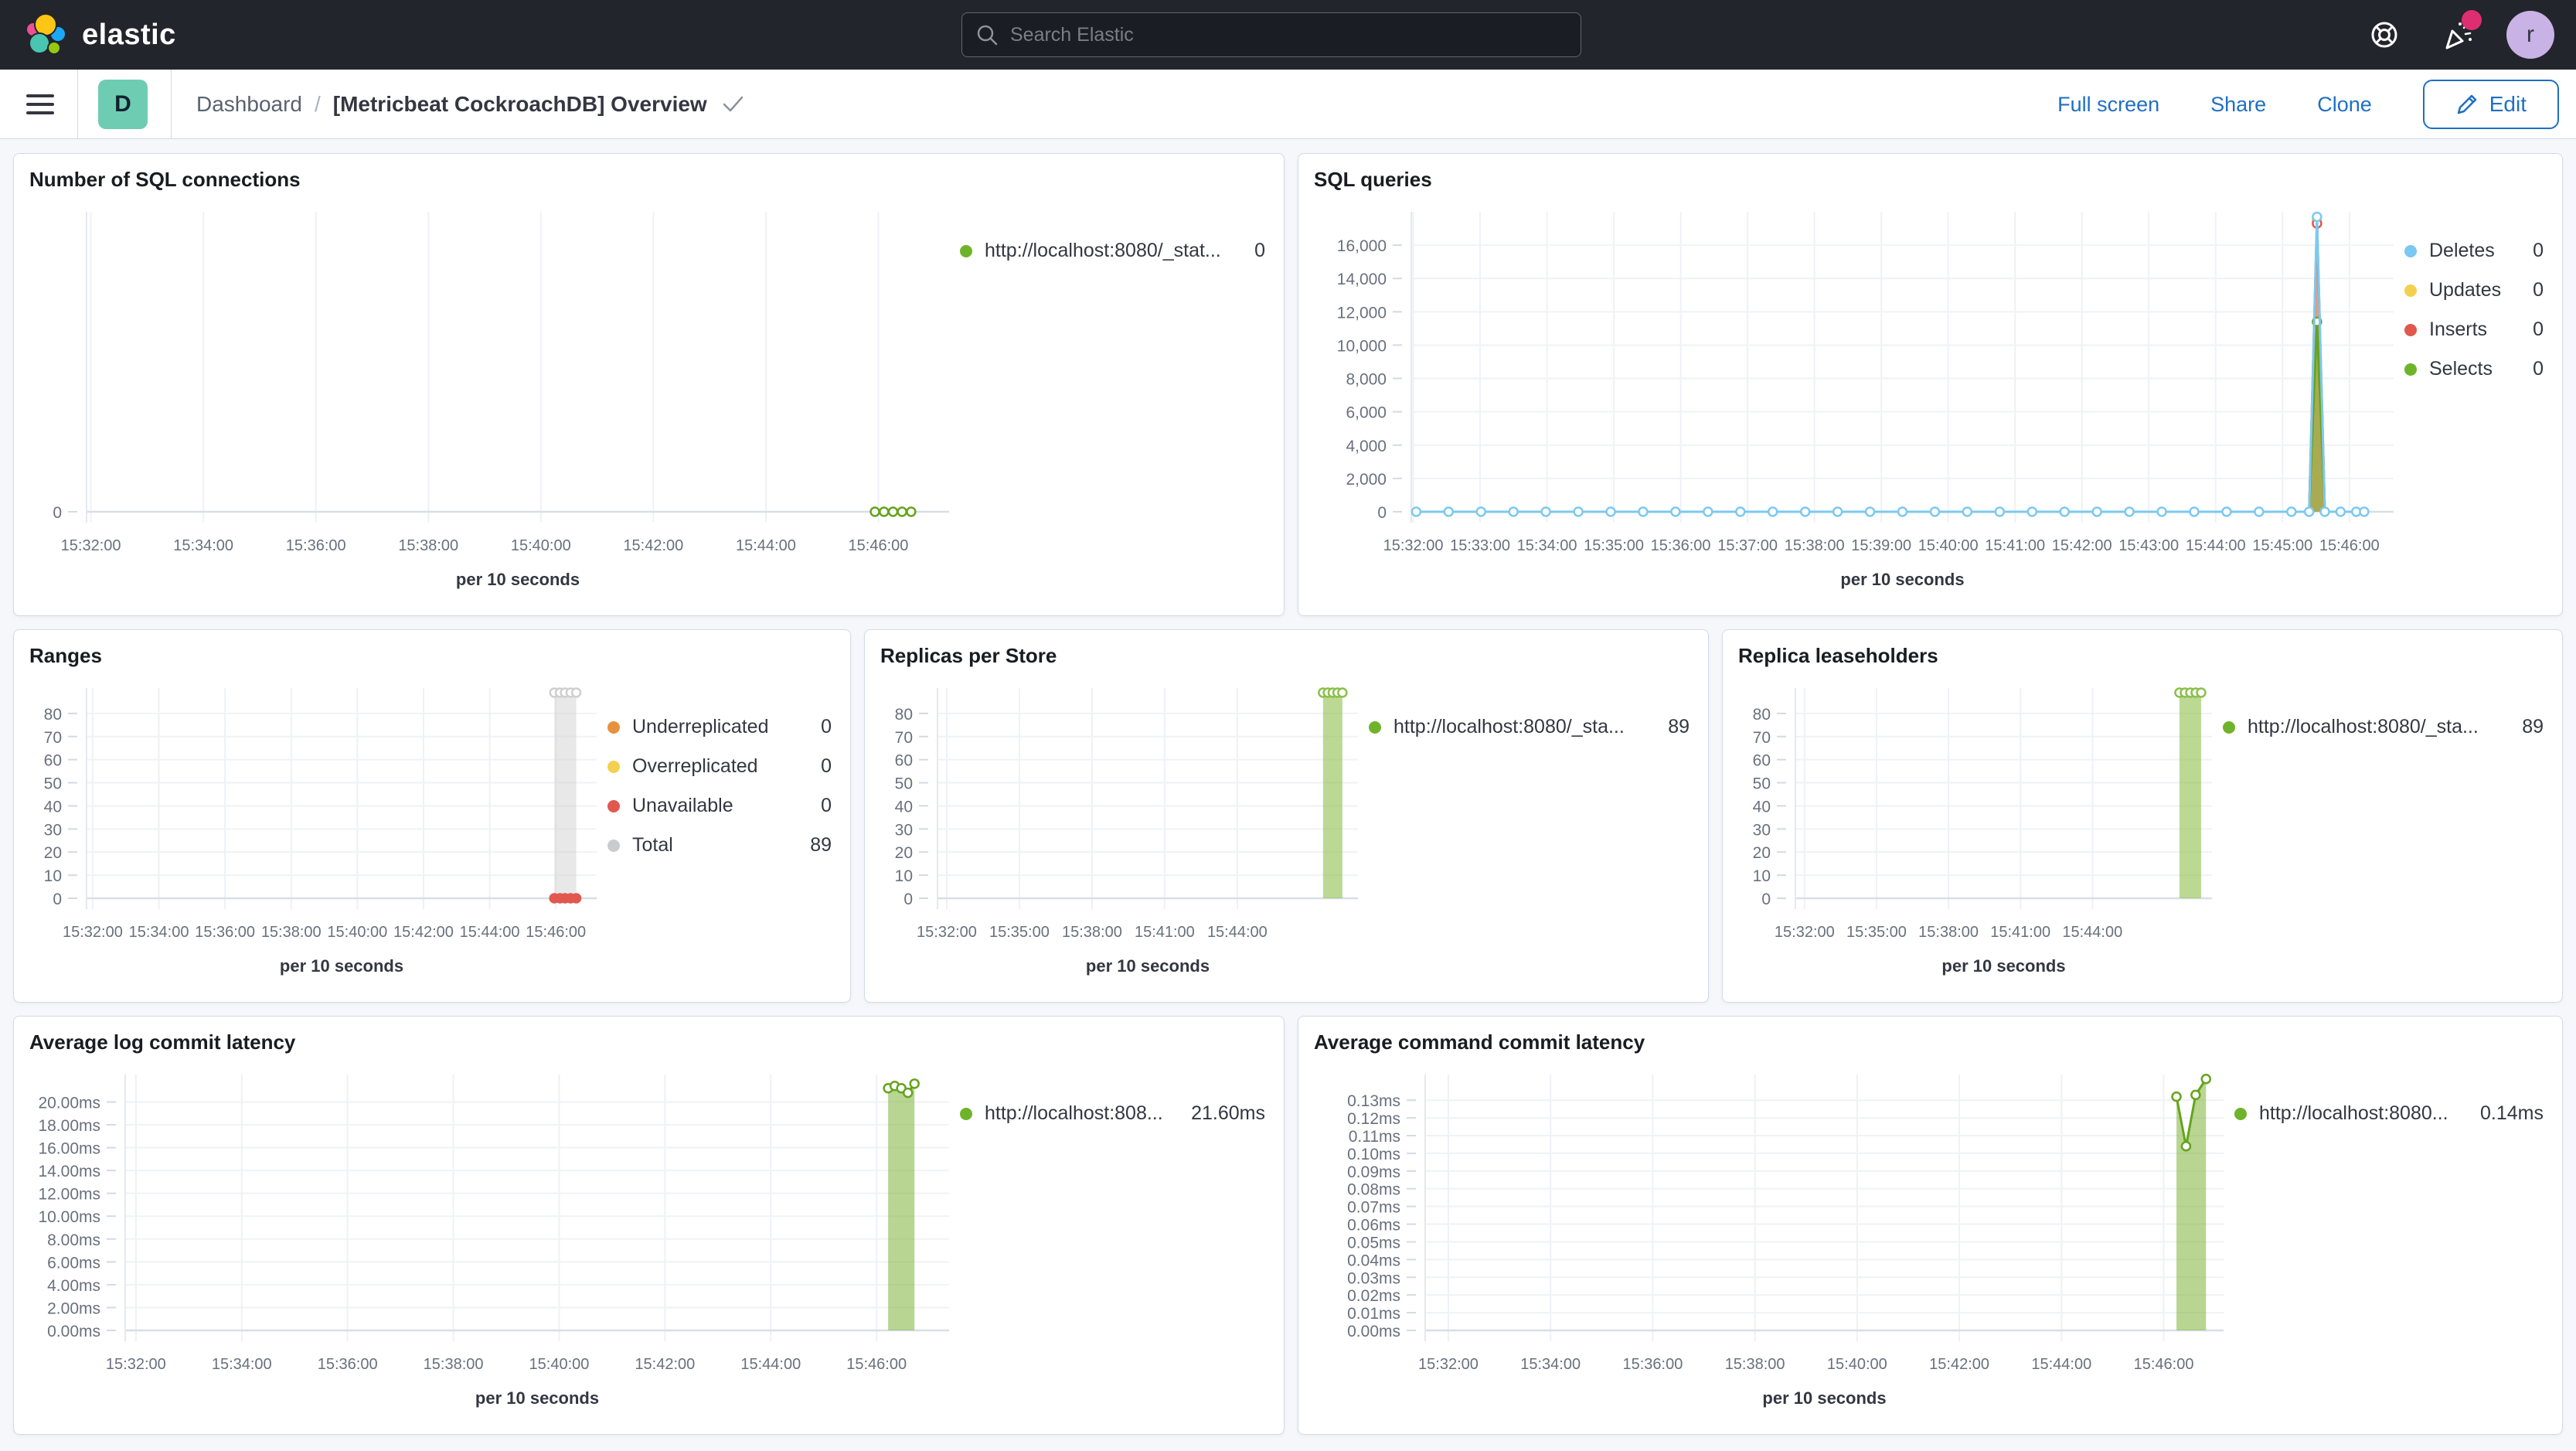 The image size is (2576, 1451). What do you see at coordinates (2108, 105) in the screenshot?
I see `full-screen-button: Full screen` at bounding box center [2108, 105].